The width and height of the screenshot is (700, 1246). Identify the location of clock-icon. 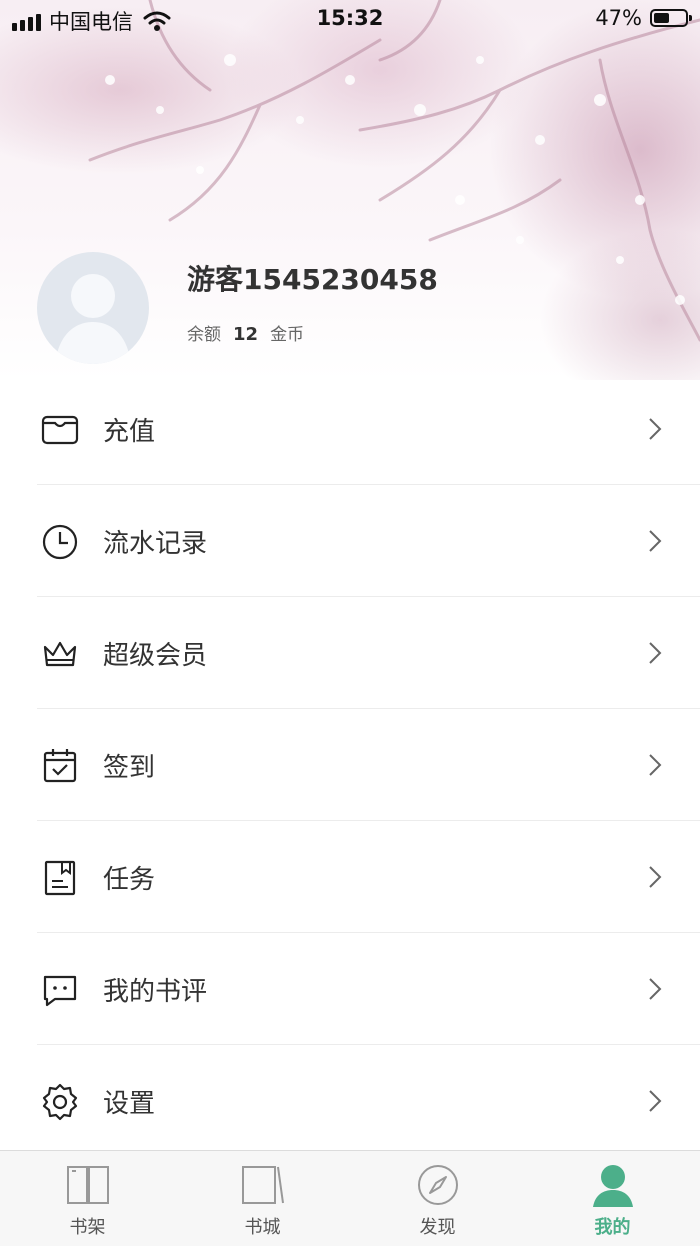
(60, 542).